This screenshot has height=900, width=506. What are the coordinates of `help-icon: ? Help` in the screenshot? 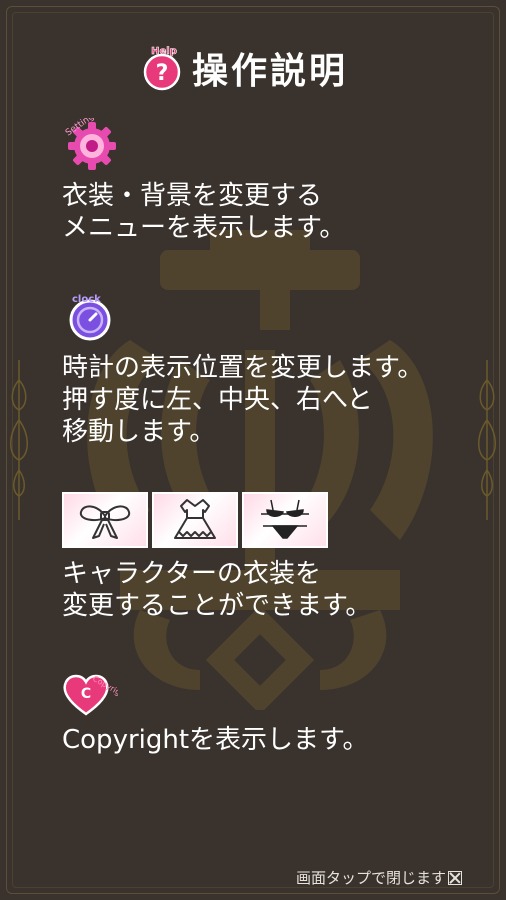 It's located at (163, 68).